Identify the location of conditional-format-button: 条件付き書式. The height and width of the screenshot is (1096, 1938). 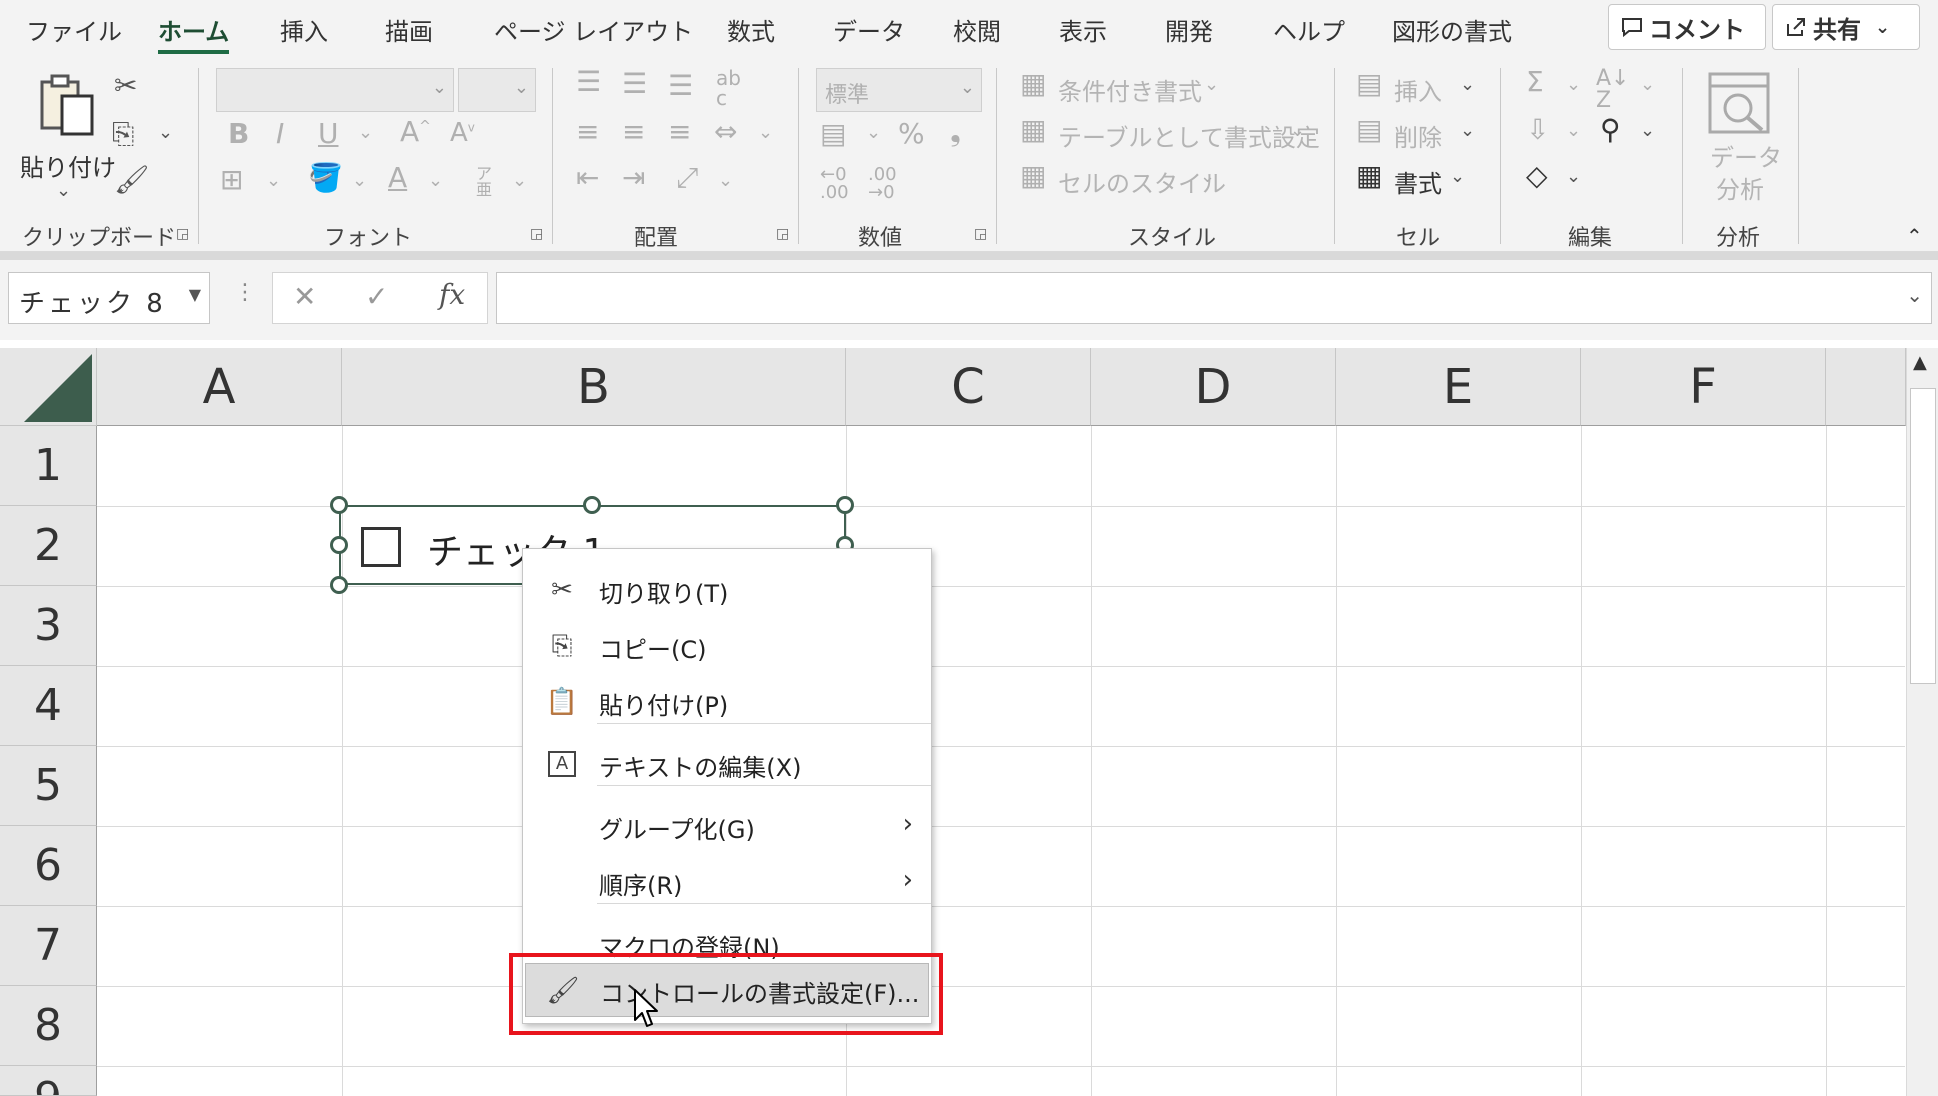
(1130, 89).